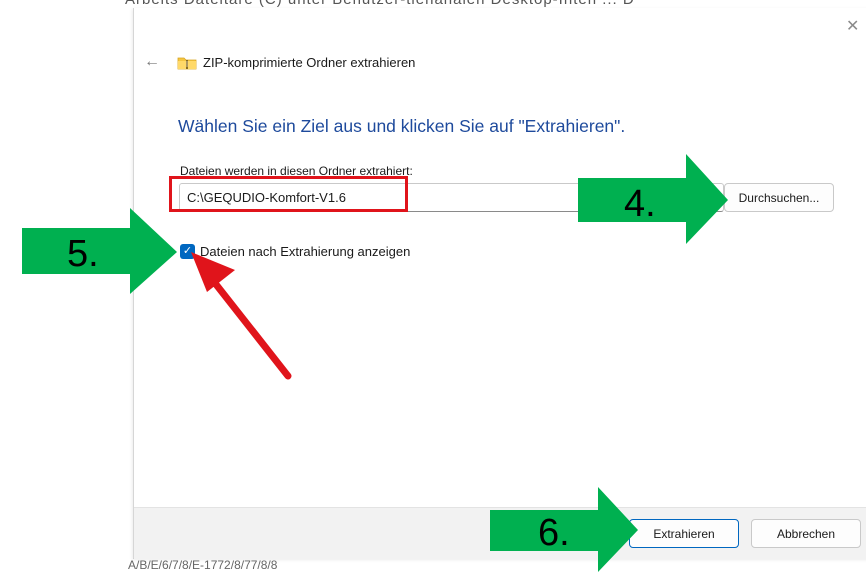  What do you see at coordinates (288, 194) in the screenshot?
I see `path-highlight-box` at bounding box center [288, 194].